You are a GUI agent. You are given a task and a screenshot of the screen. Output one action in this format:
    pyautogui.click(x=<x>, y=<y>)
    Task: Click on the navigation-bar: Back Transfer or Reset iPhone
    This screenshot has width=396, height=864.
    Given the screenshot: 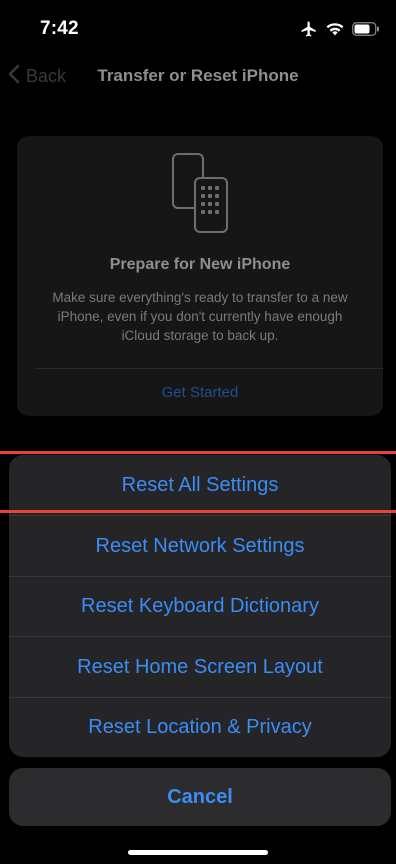 What is the action you would take?
    pyautogui.click(x=198, y=76)
    